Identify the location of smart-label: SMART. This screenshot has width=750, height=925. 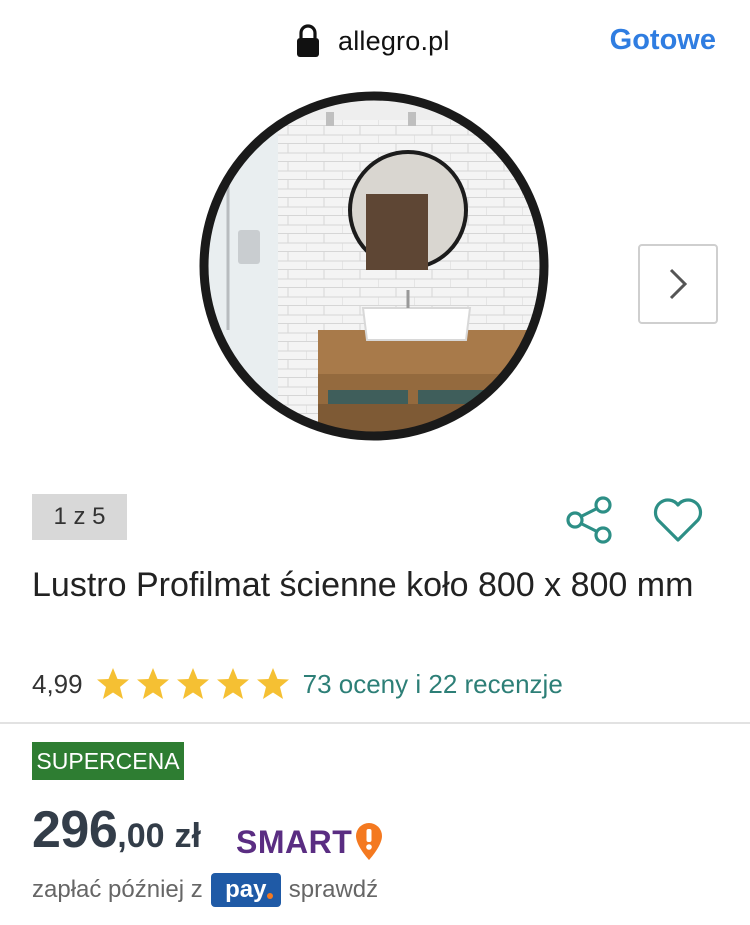
(294, 841).